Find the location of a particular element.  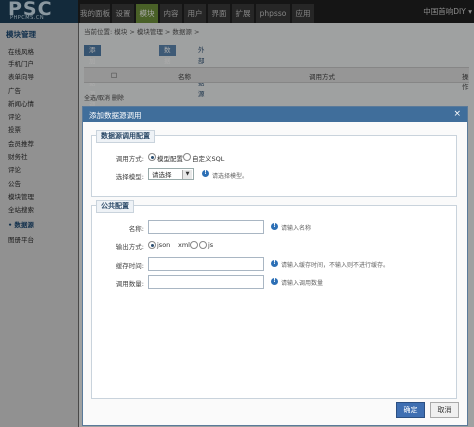

close-icon: × is located at coordinates (457, 114).